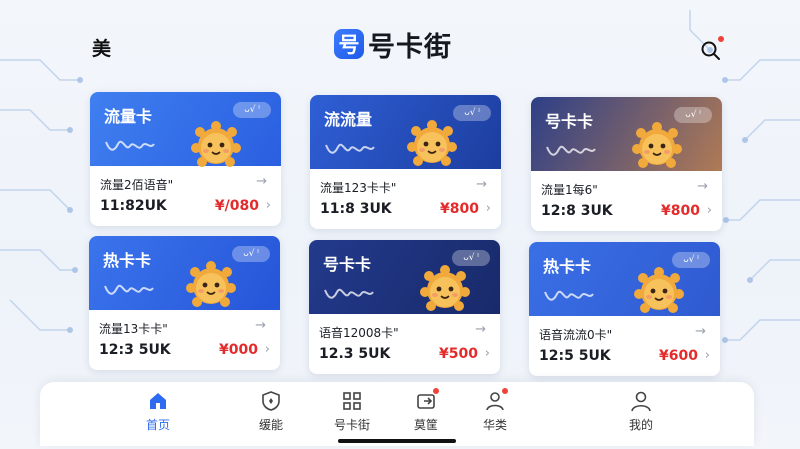  Describe the element at coordinates (271, 415) in the screenshot. I see `nav-item-2: 缓能` at that location.